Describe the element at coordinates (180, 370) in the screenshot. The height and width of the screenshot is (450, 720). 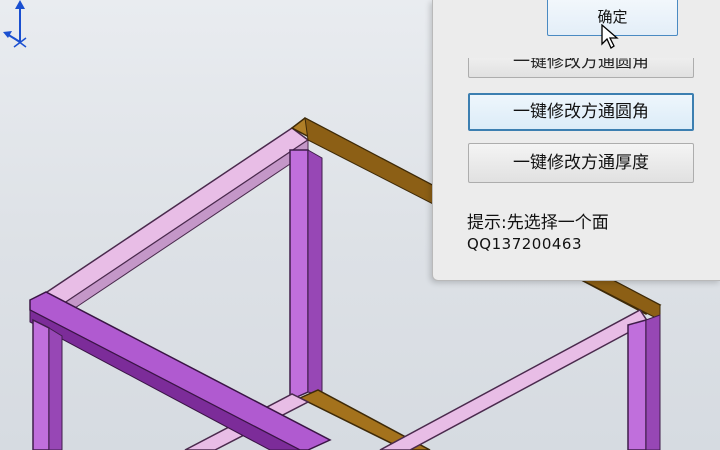
I see `front-left-top-beam` at that location.